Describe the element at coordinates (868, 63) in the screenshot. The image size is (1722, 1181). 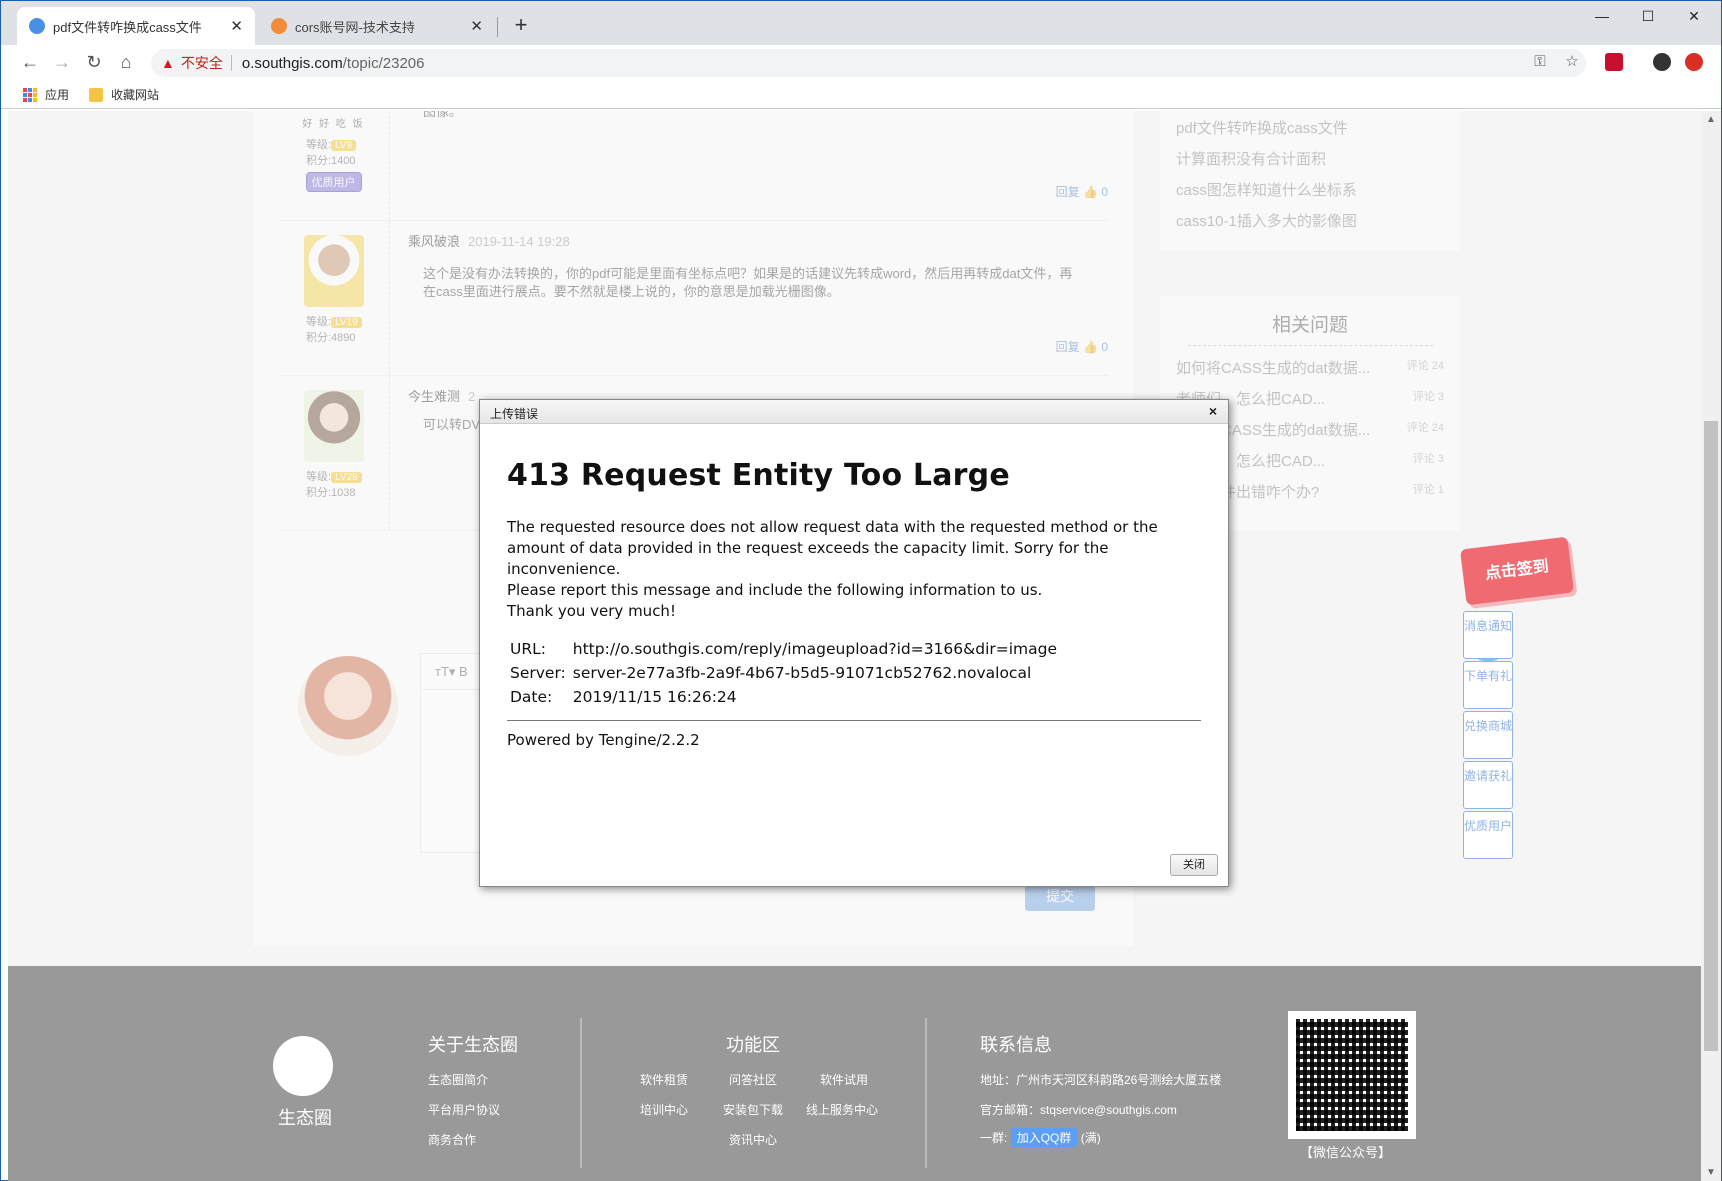
I see `address-bar: ▲ 不安全 o.southgis.com/topic/23206` at that location.